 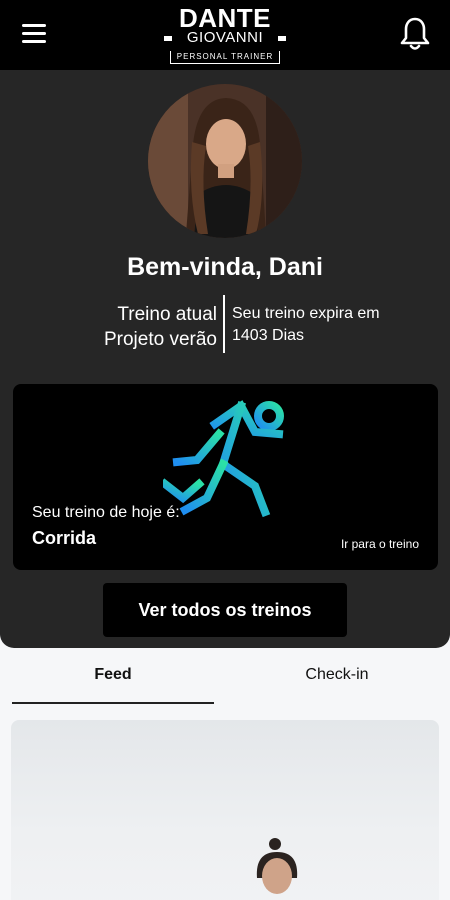 What do you see at coordinates (64, 538) in the screenshot?
I see `today-workout-value: Corrida` at bounding box center [64, 538].